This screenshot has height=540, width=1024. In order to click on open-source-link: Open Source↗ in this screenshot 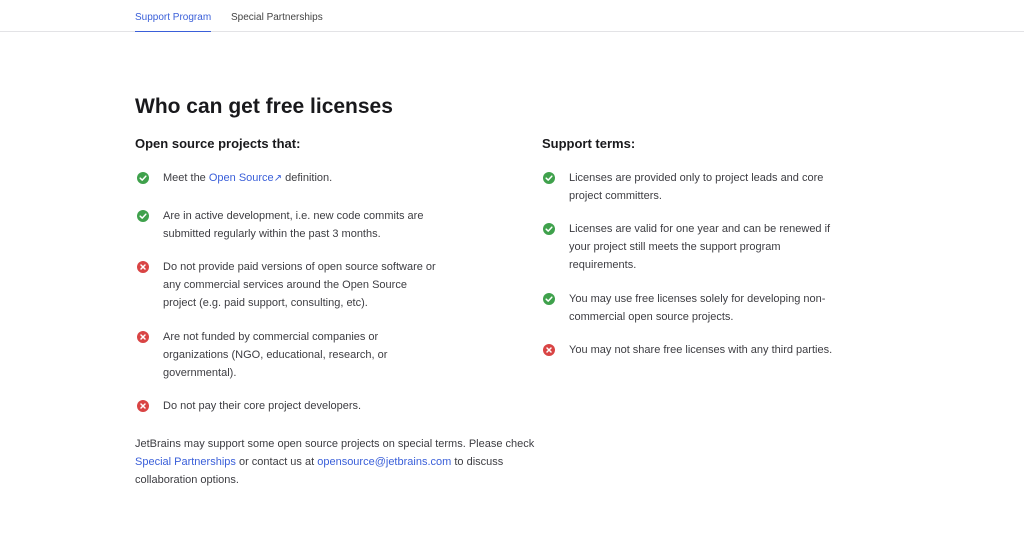, I will do `click(245, 178)`.